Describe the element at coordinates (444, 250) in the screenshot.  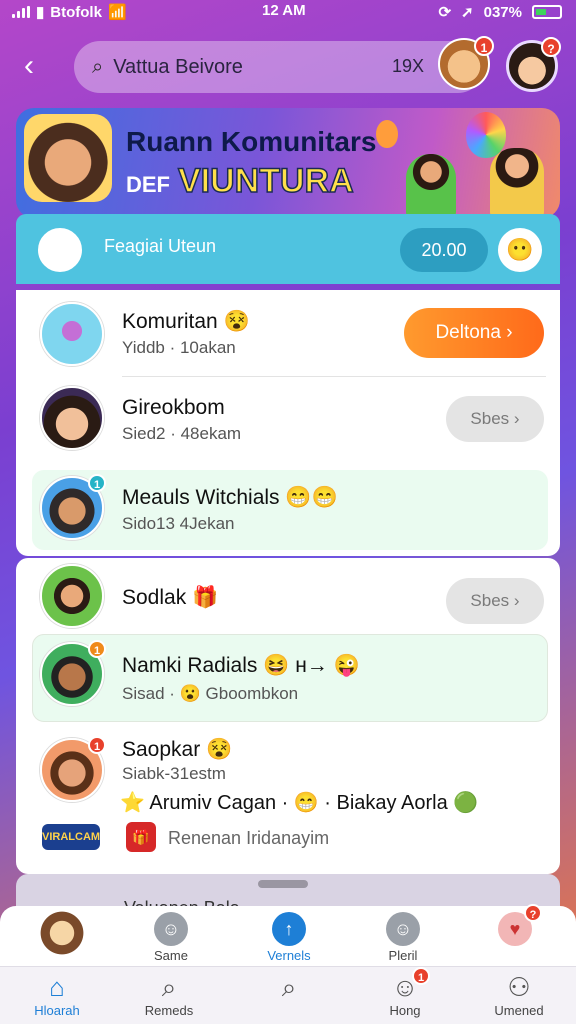
I see `featured-value-pill: 20.00` at that location.